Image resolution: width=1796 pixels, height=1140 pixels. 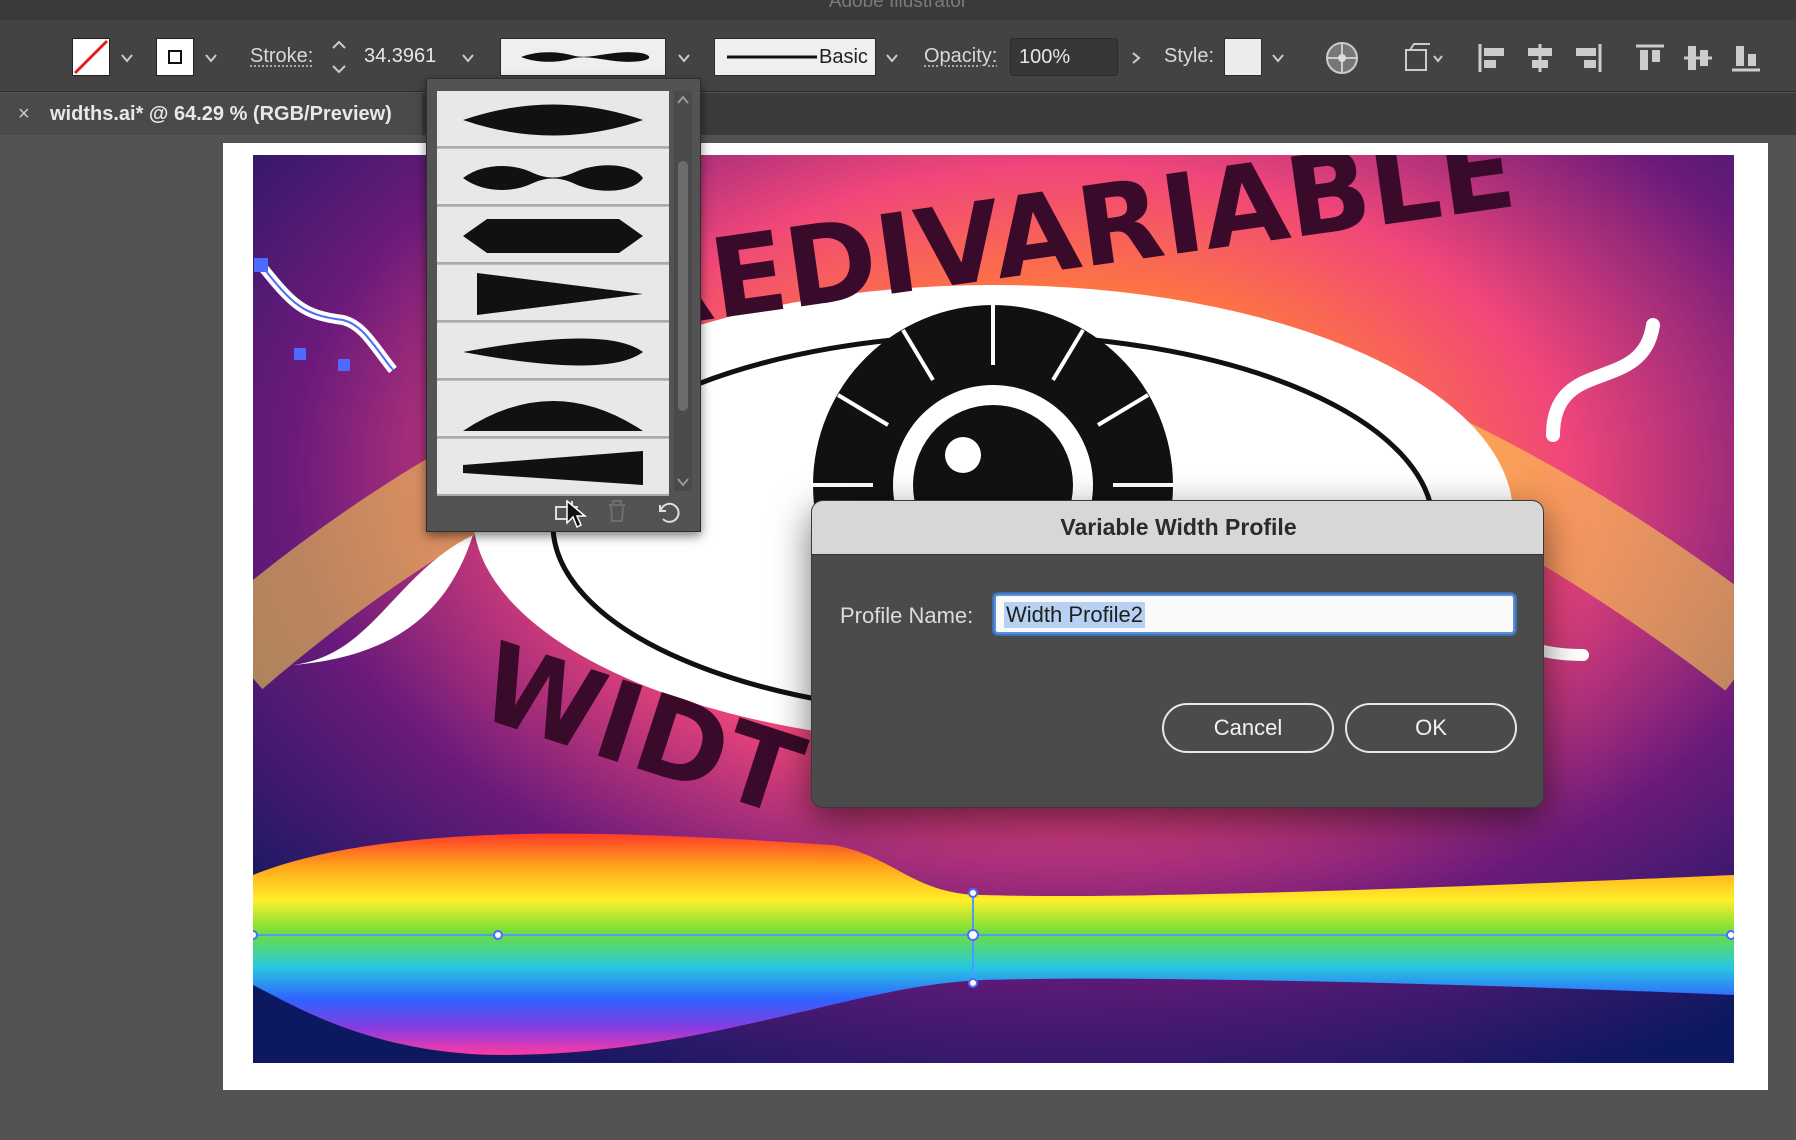 I want to click on stroke-box-icon, so click(x=175, y=57).